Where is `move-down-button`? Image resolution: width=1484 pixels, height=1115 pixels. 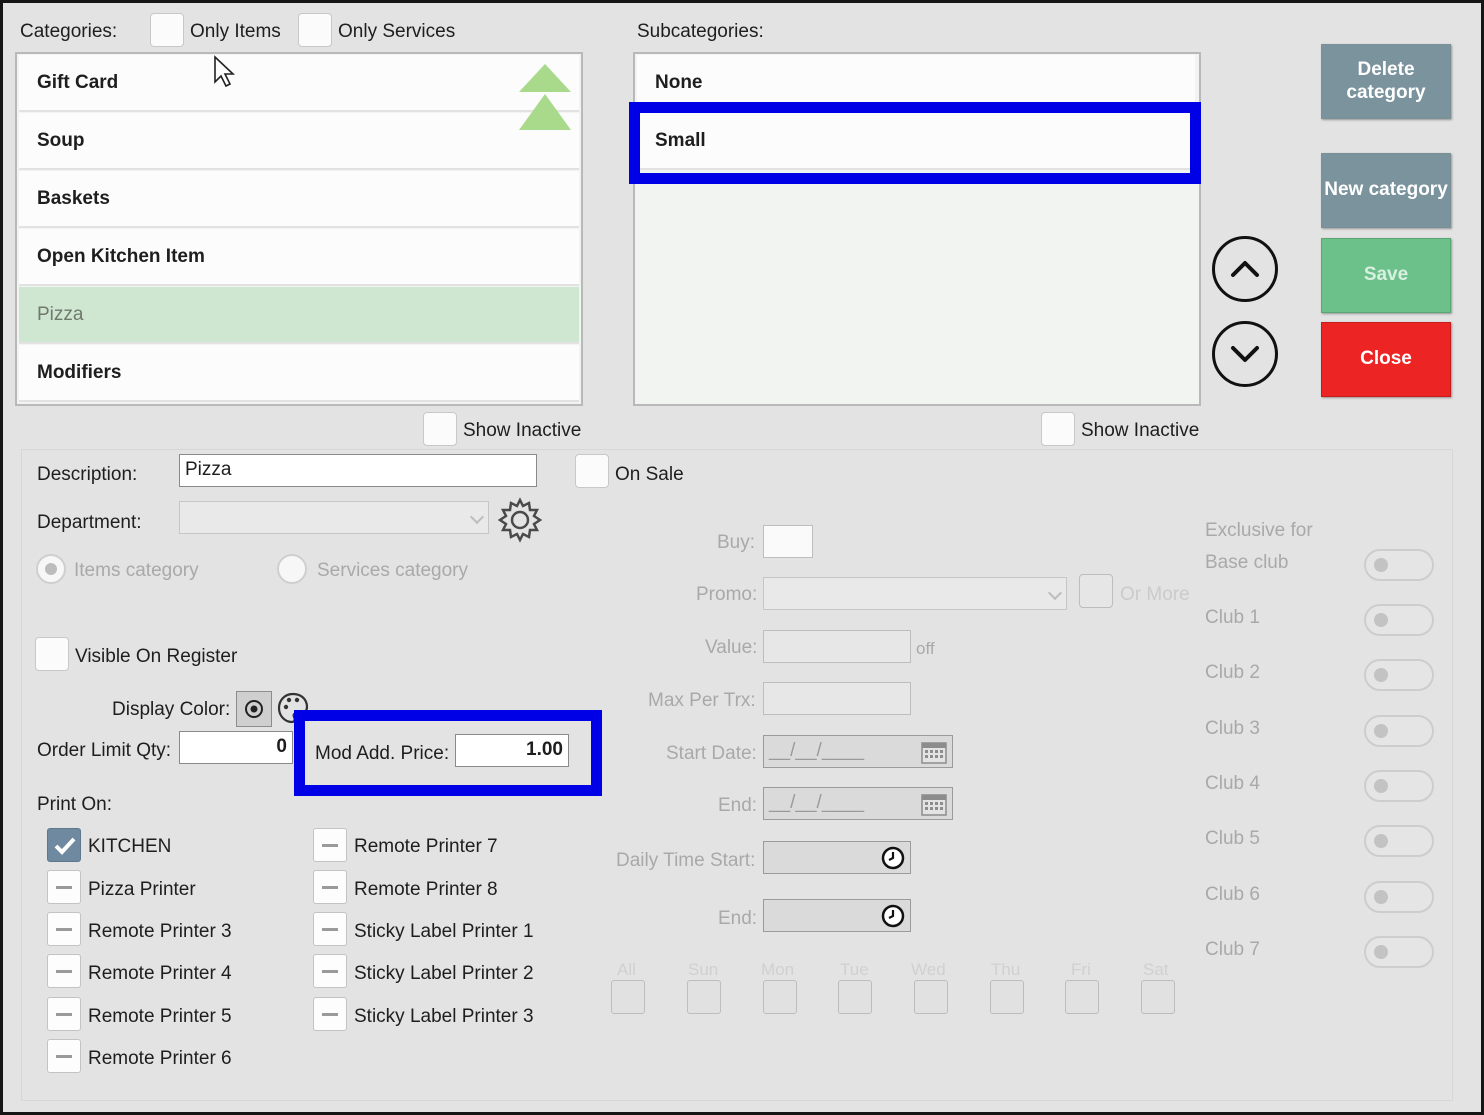
move-down-button is located at coordinates (1245, 354).